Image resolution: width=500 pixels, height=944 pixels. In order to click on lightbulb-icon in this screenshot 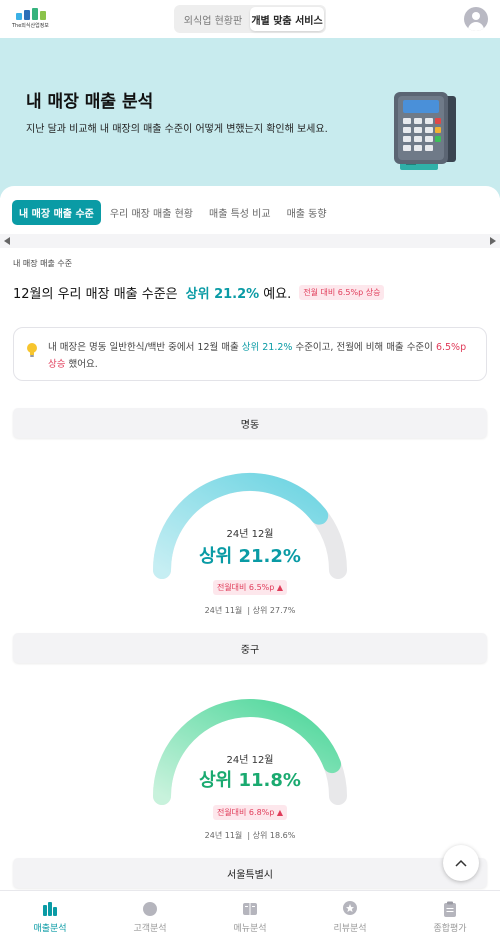, I will do `click(32, 350)`.